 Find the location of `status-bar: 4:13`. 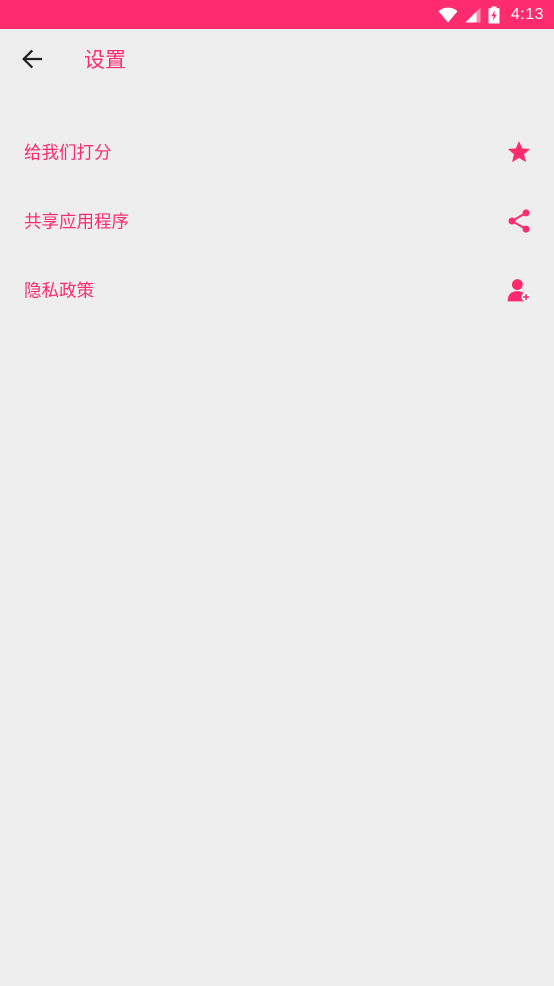

status-bar: 4:13 is located at coordinates (277, 14).